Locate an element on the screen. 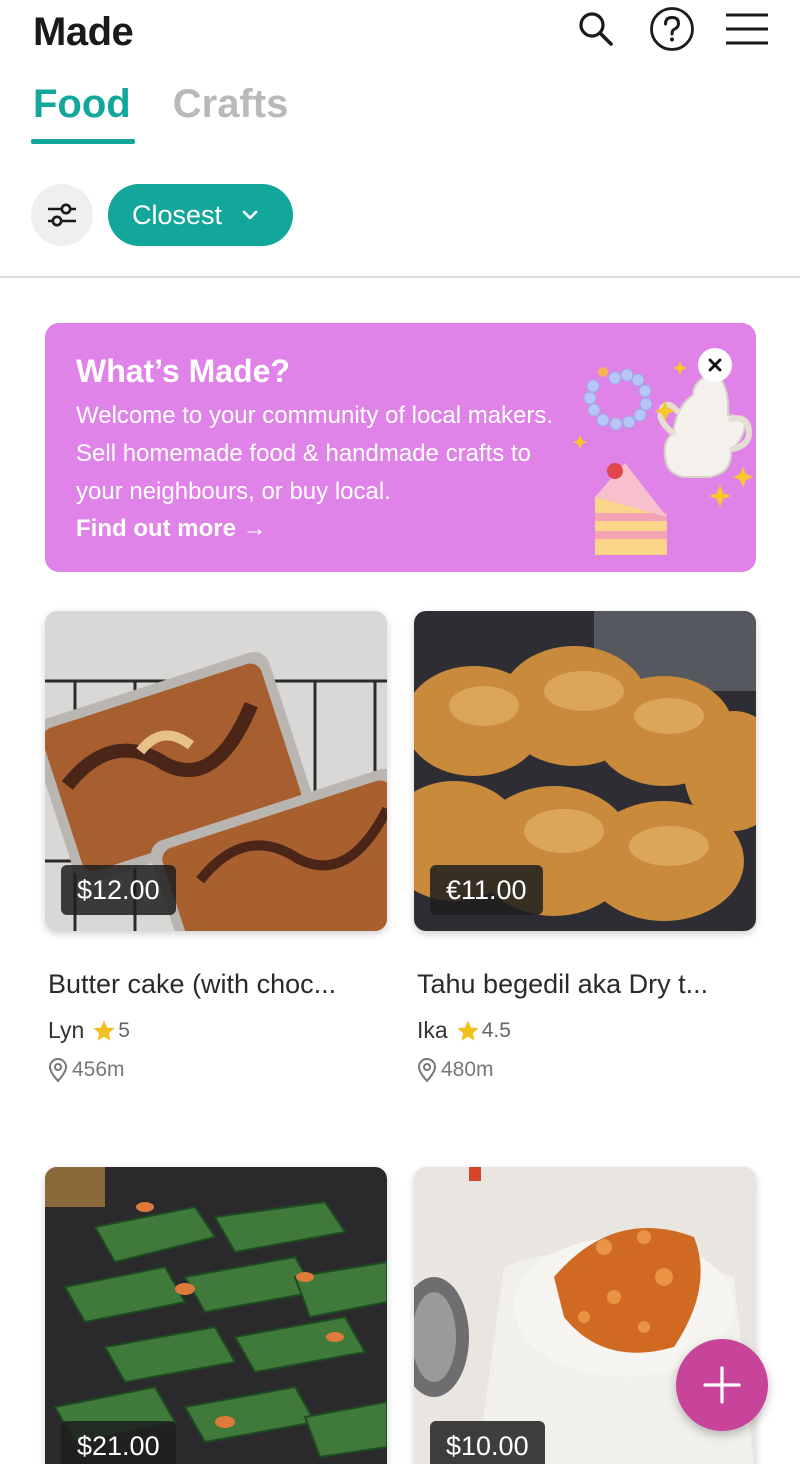  category-tabs: Food Crafts is located at coordinates (160, 114).